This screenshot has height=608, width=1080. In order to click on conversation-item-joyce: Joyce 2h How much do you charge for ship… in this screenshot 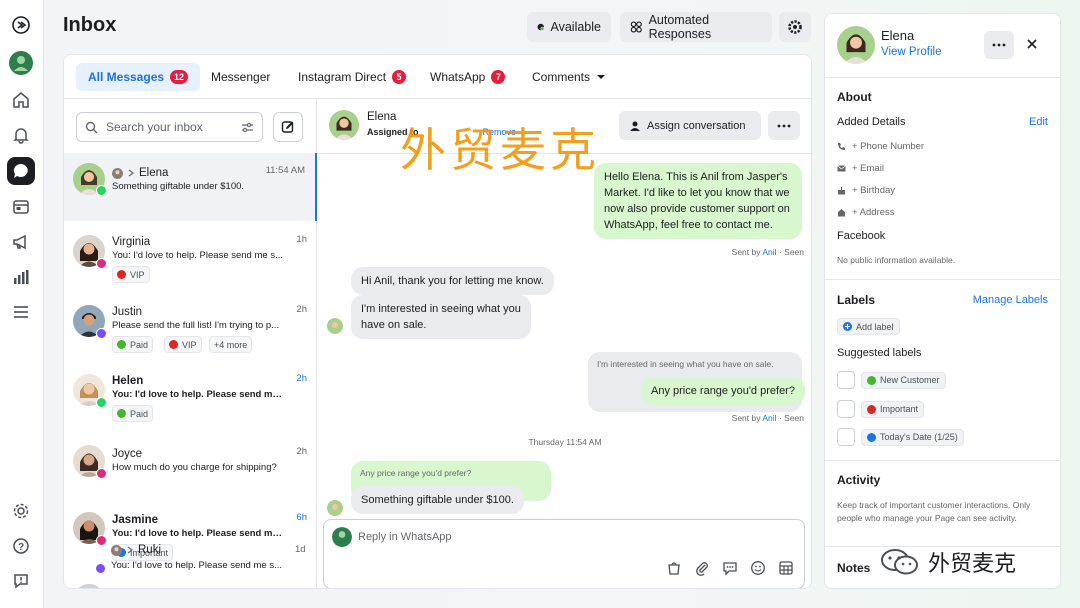, I will do `click(190, 464)`.